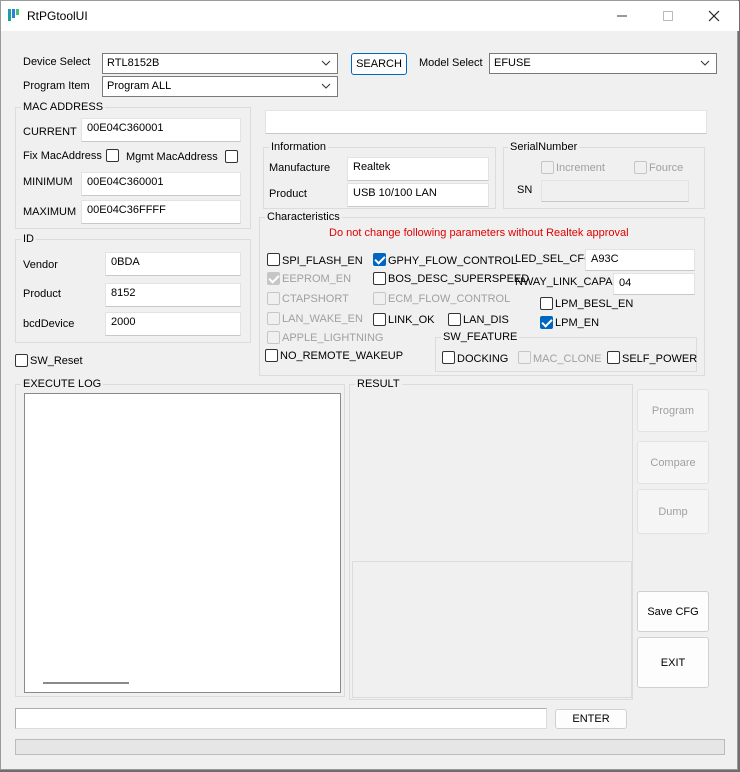 The image size is (740, 772). Describe the element at coordinates (86, 683) in the screenshot. I see `horizontal-scrollbar` at that location.